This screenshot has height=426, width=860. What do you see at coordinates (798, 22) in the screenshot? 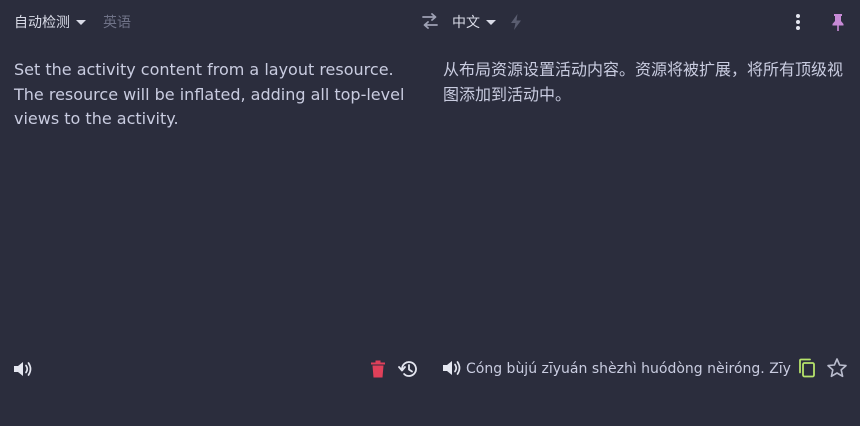
I see `more-vertical-icon` at bounding box center [798, 22].